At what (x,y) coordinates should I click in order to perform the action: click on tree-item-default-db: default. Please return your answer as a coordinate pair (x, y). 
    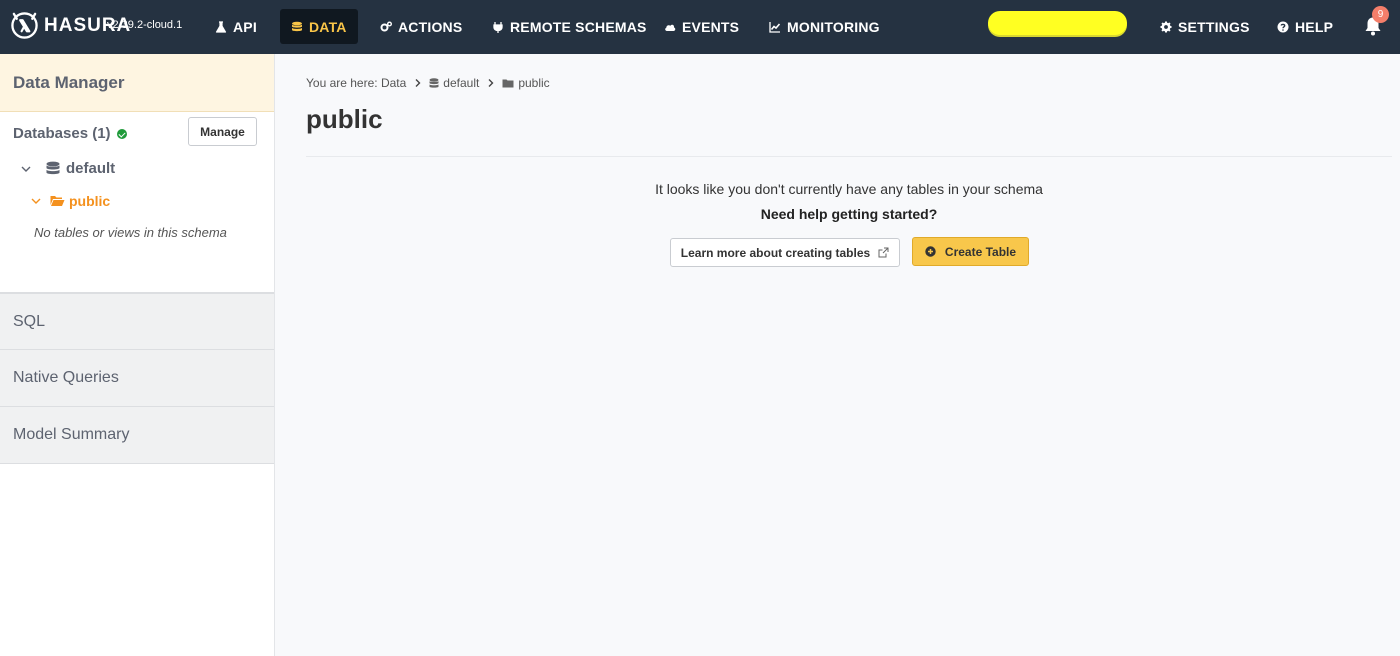
    Looking at the image, I should click on (67, 168).